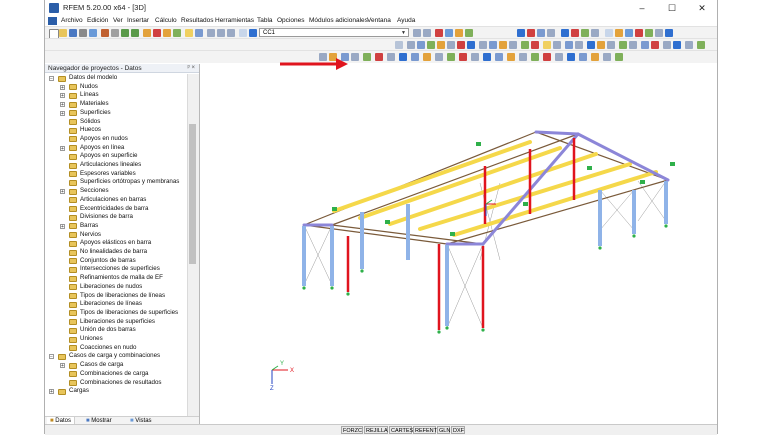 Image resolution: width=760 pixels, height=435 pixels. I want to click on annotation-overlay, so click(314, 64).